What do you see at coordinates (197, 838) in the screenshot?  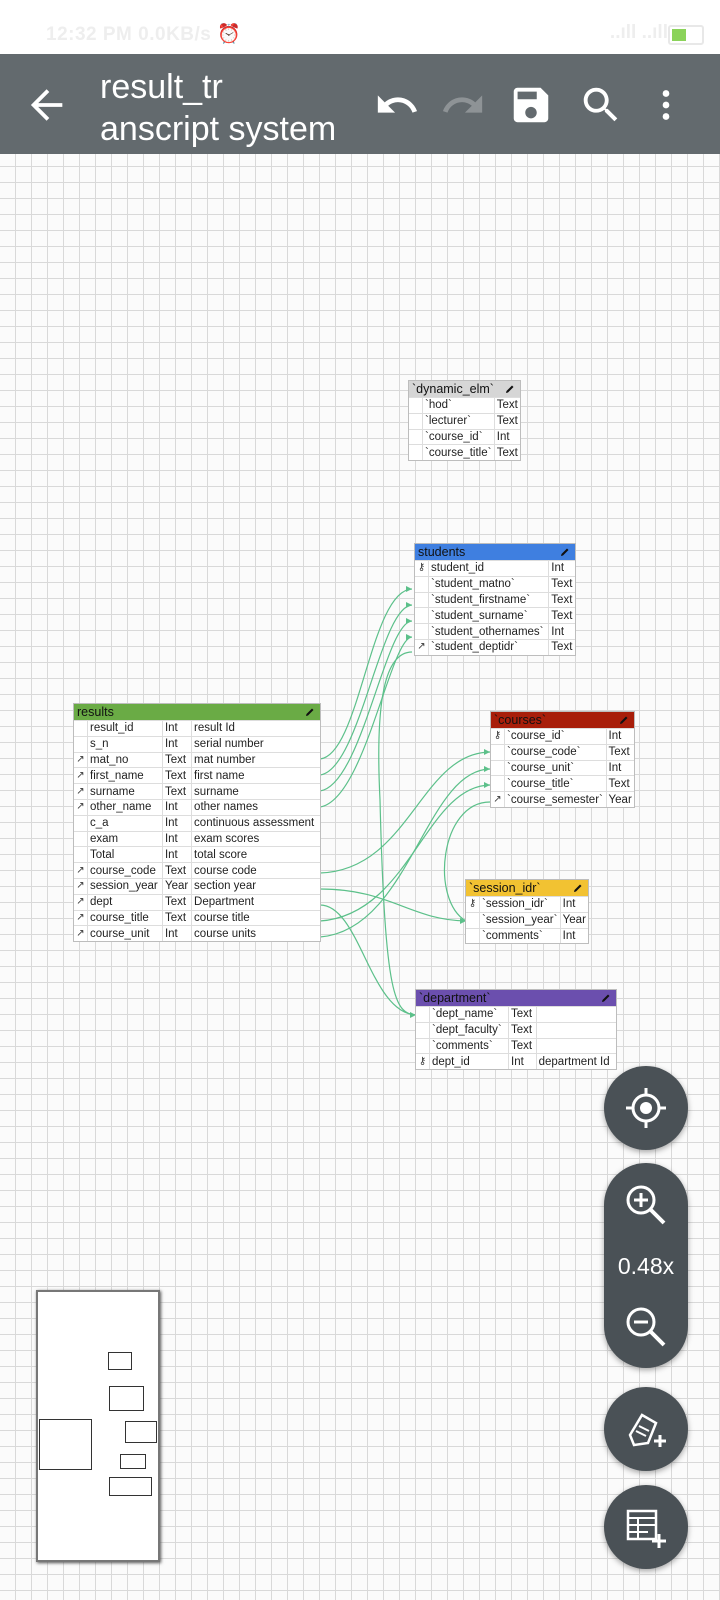 I see `column-row: exam Int exam scores` at bounding box center [197, 838].